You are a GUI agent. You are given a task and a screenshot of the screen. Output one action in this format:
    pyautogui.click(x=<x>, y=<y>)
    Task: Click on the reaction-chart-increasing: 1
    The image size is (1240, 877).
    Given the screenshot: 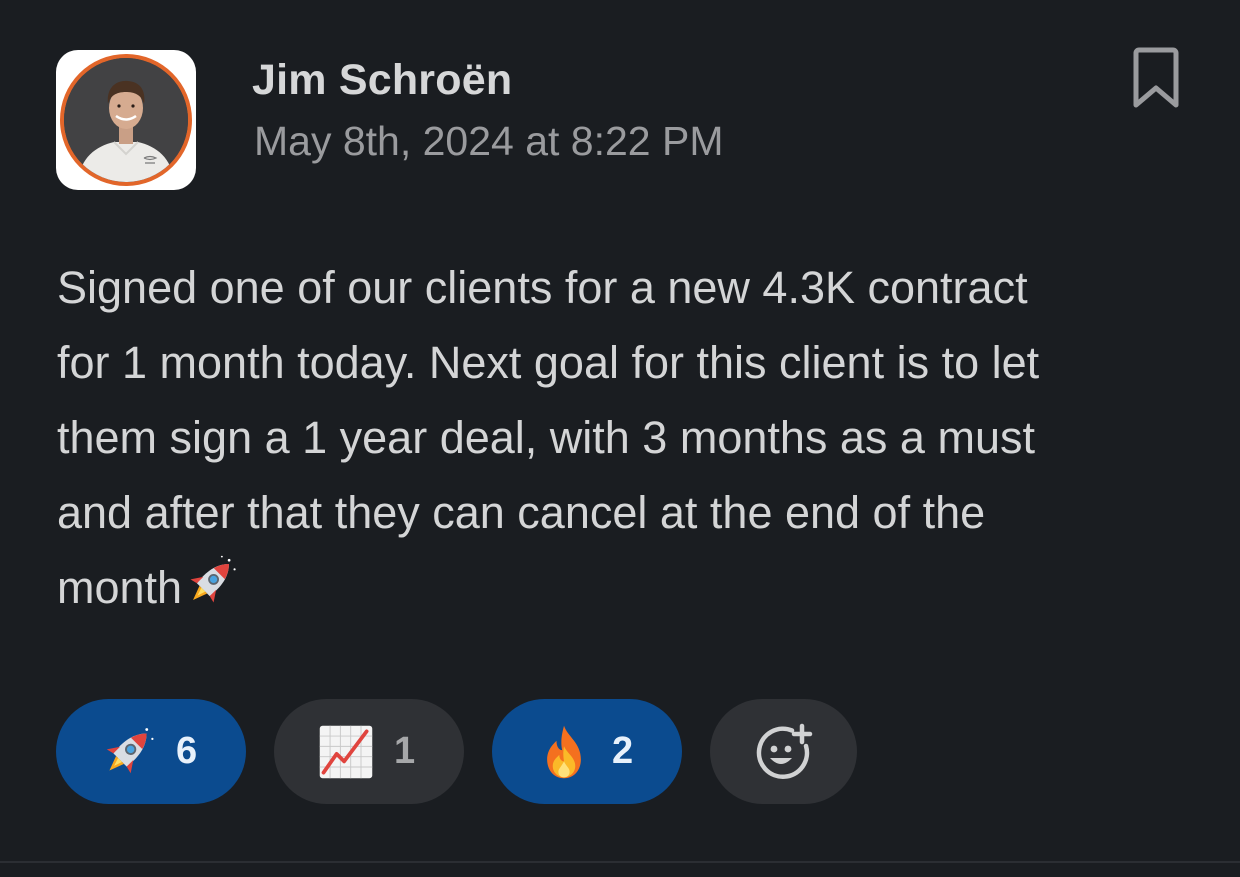 What is the action you would take?
    pyautogui.click(x=369, y=751)
    